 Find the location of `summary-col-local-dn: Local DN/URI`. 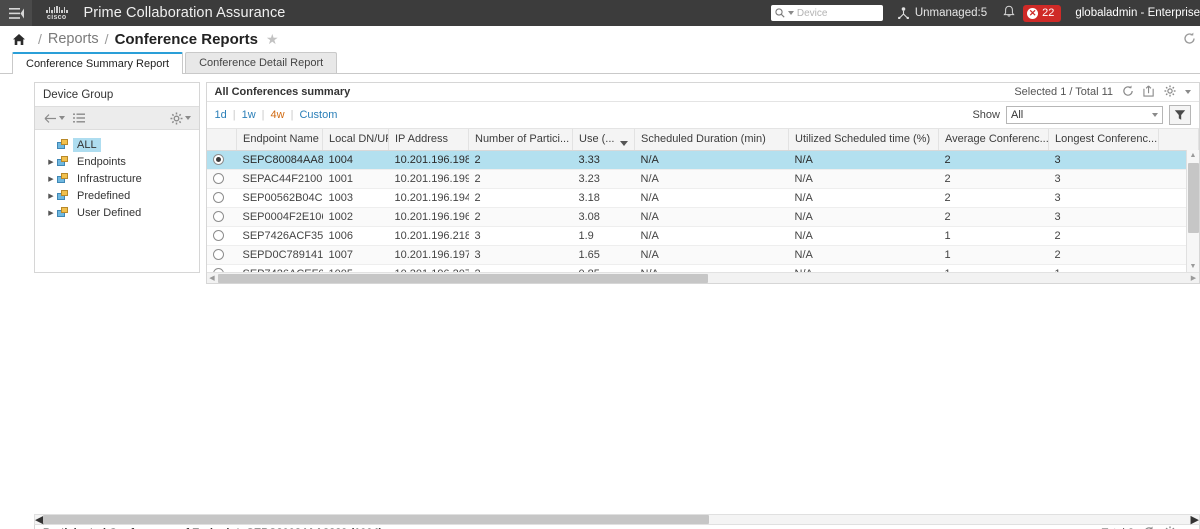

summary-col-local-dn: Local DN/URI is located at coordinates (355, 140).